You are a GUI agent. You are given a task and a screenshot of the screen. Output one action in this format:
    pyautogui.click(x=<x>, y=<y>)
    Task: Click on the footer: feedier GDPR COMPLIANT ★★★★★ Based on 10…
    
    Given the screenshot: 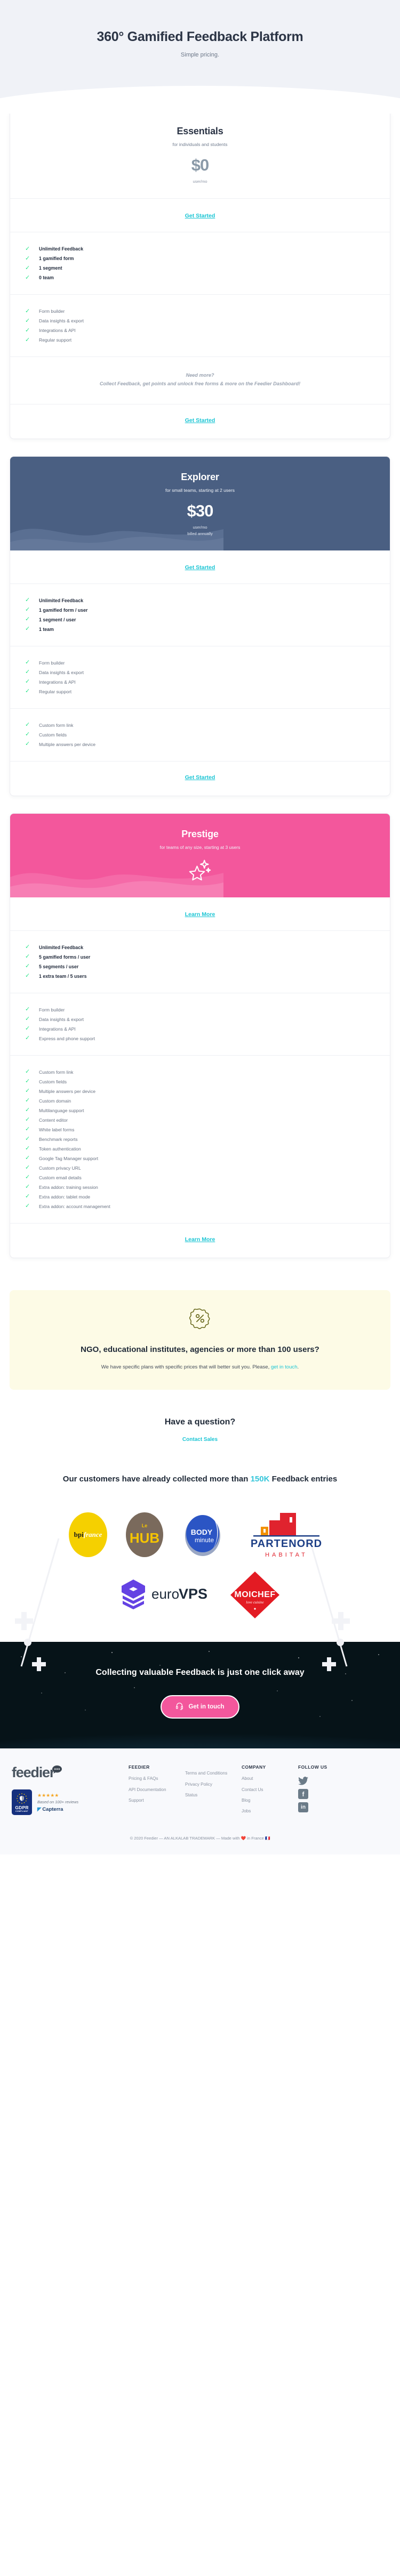 What is the action you would take?
    pyautogui.click(x=200, y=1801)
    